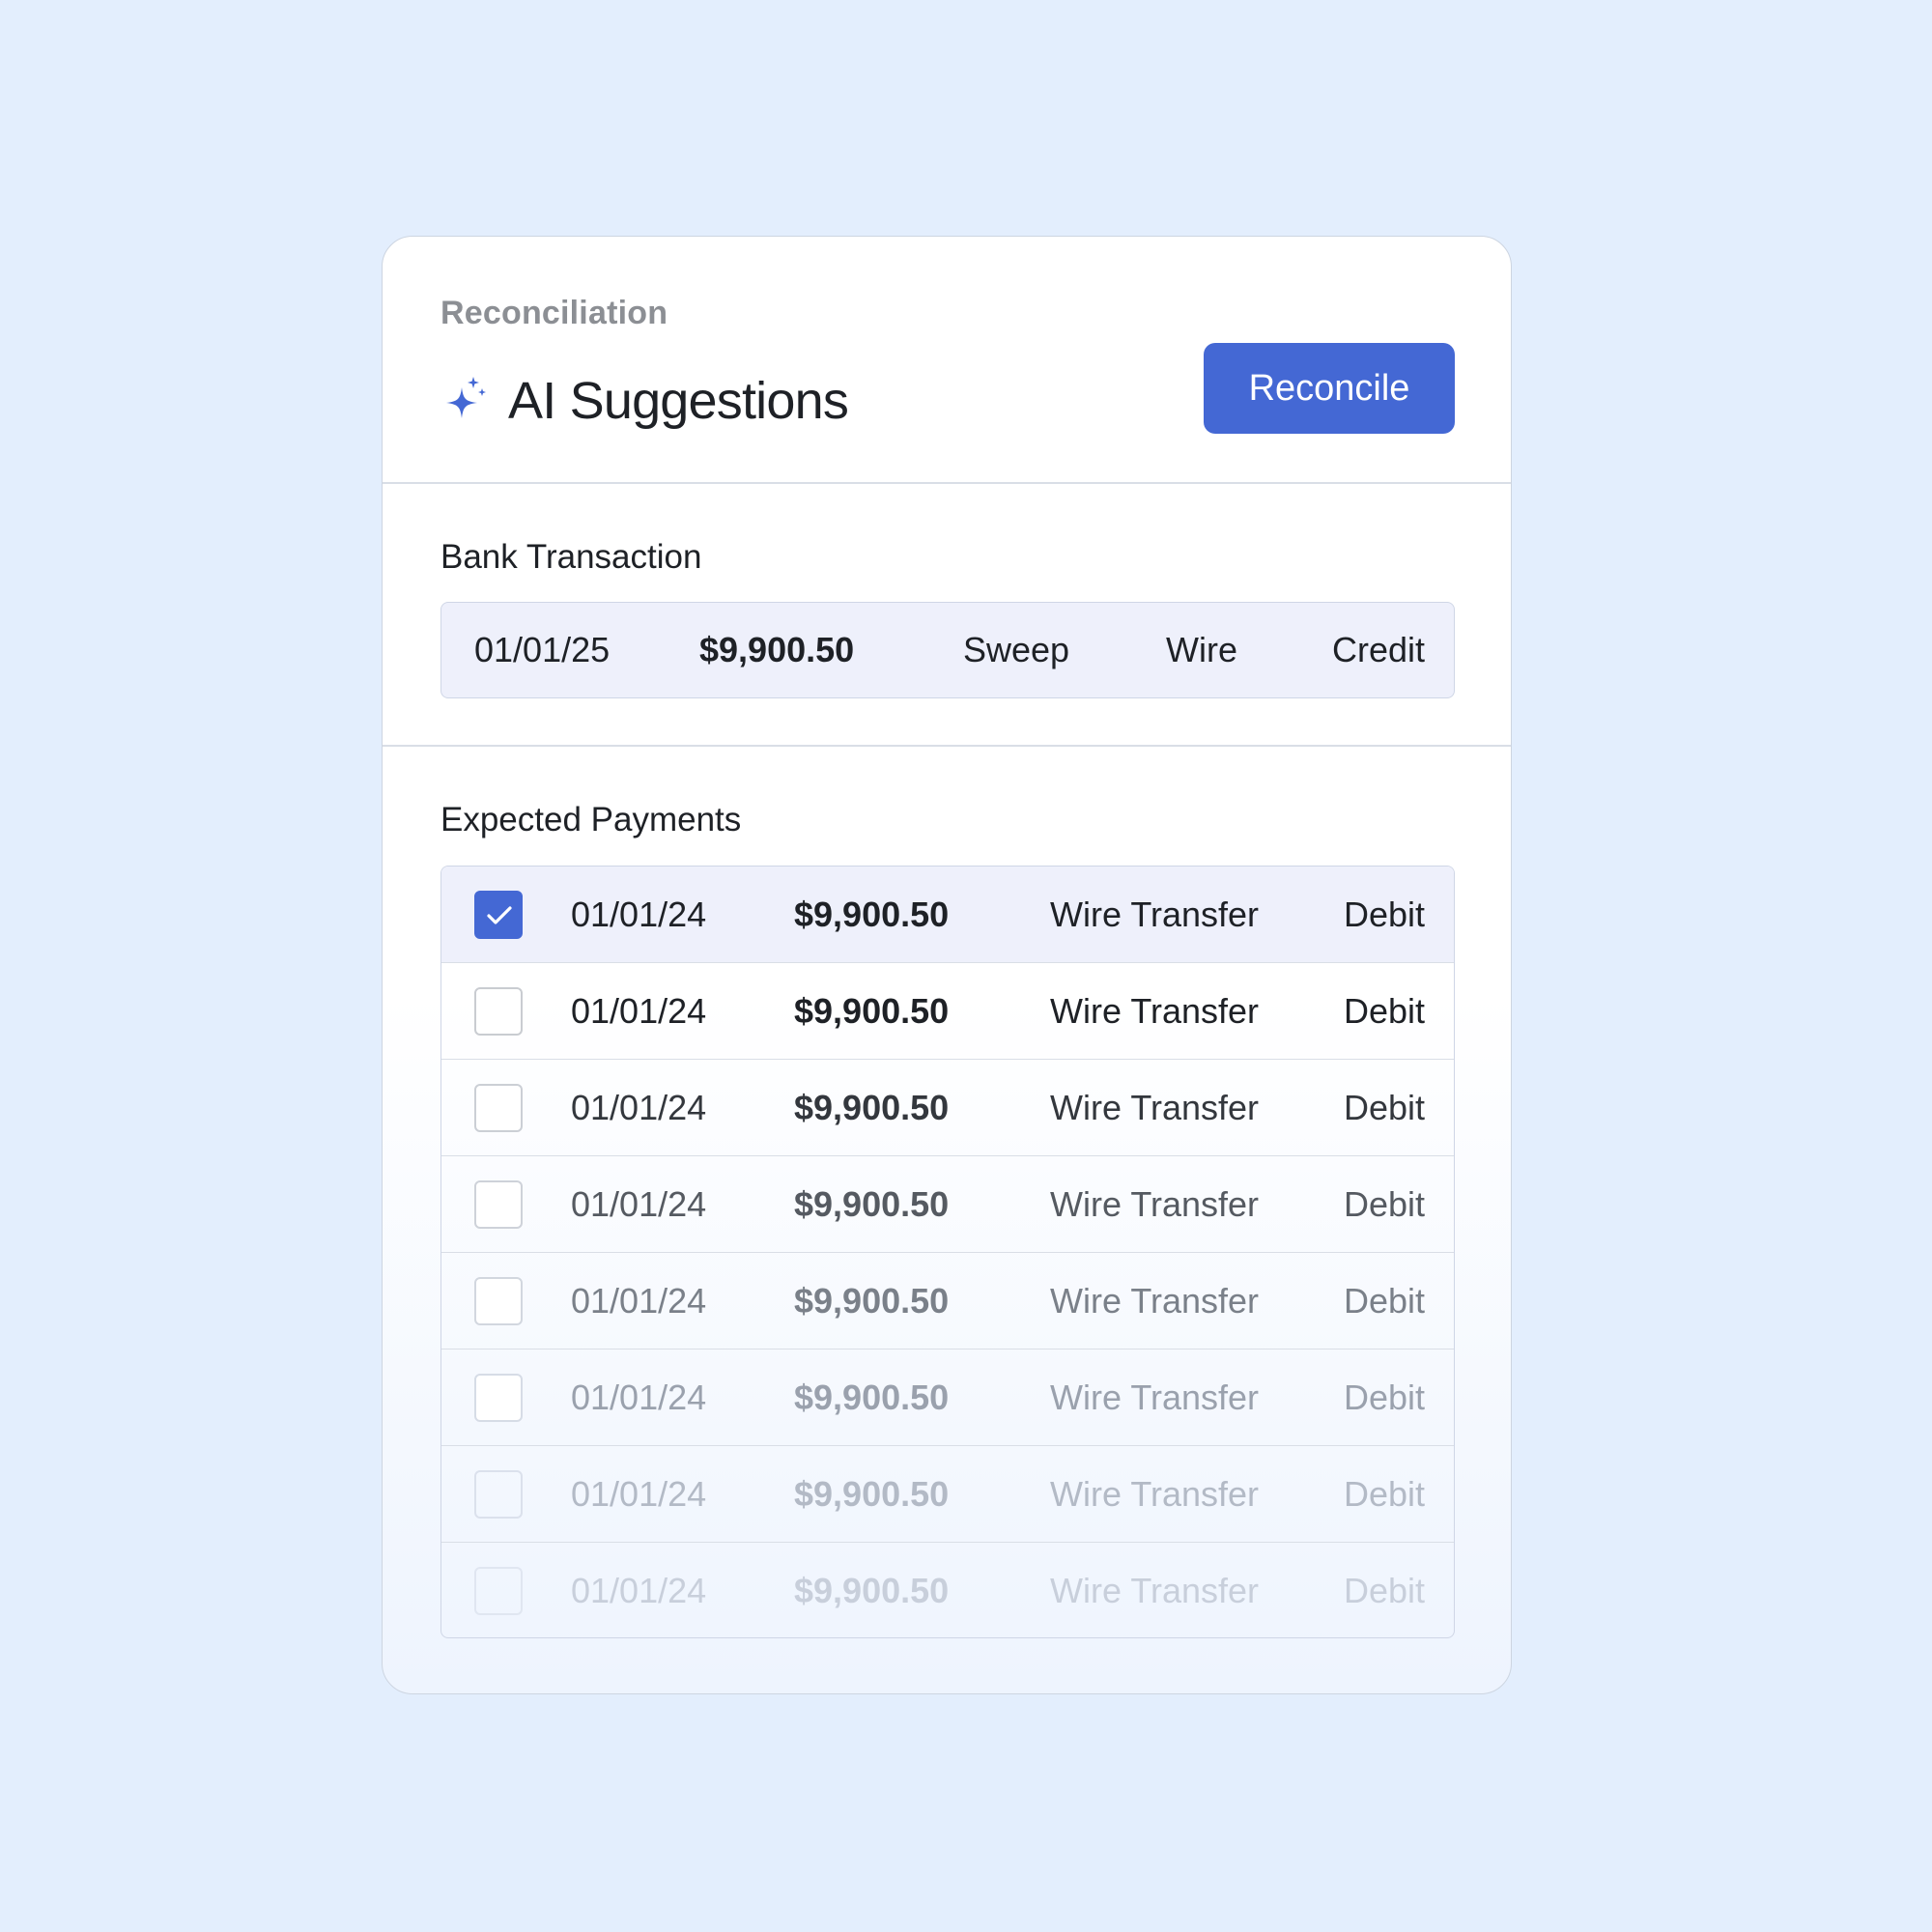 The width and height of the screenshot is (1932, 1932). What do you see at coordinates (947, 360) in the screenshot?
I see `card-header: Reconciliation AI Suggestions Reconcile` at bounding box center [947, 360].